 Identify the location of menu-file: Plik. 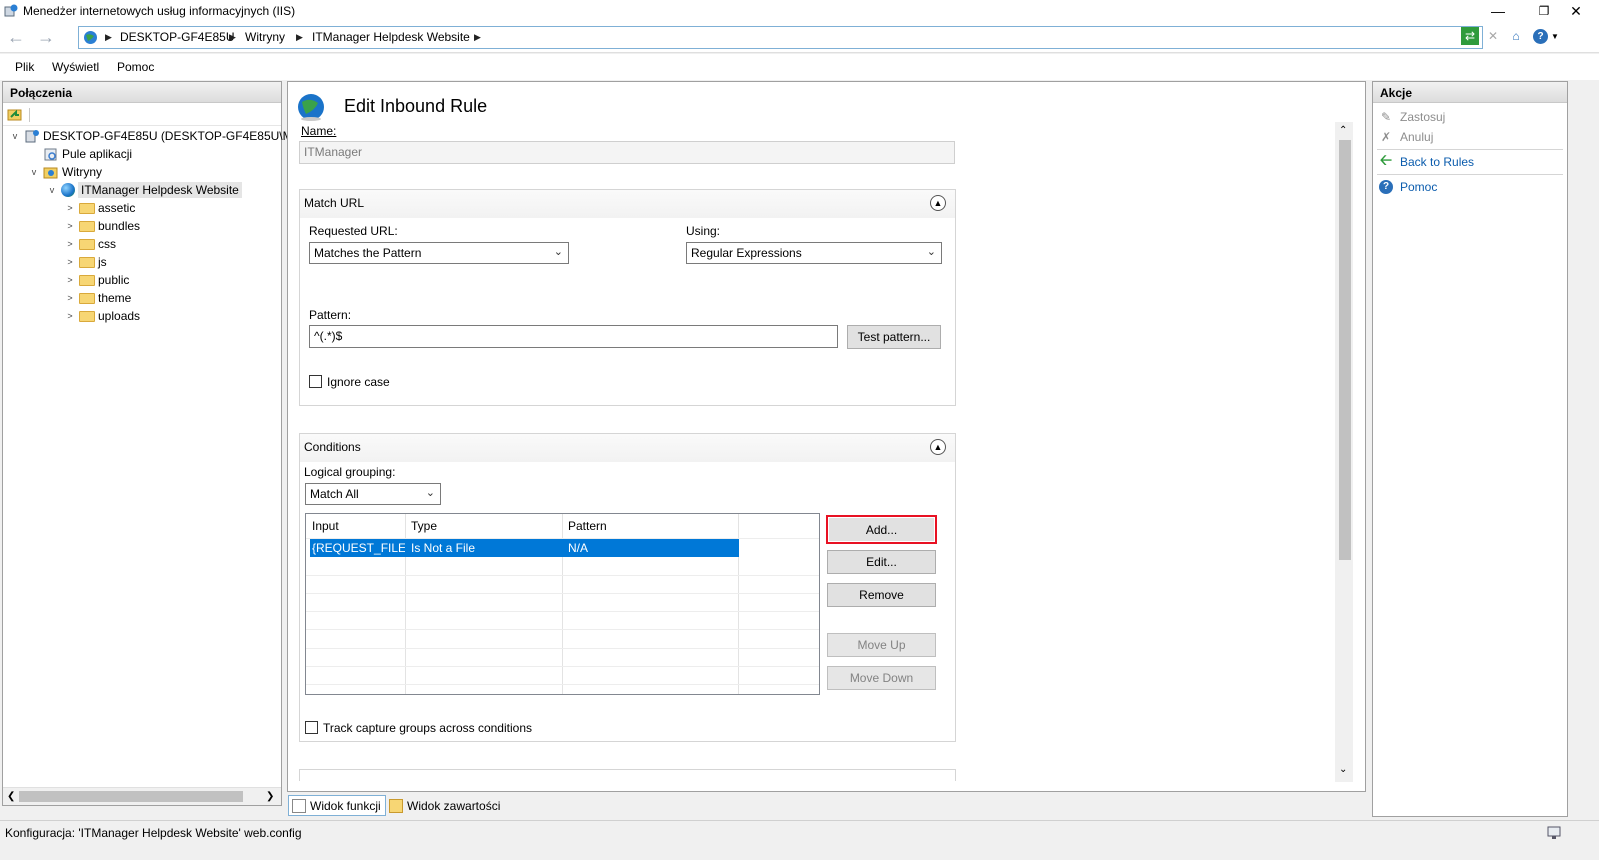
(24, 67).